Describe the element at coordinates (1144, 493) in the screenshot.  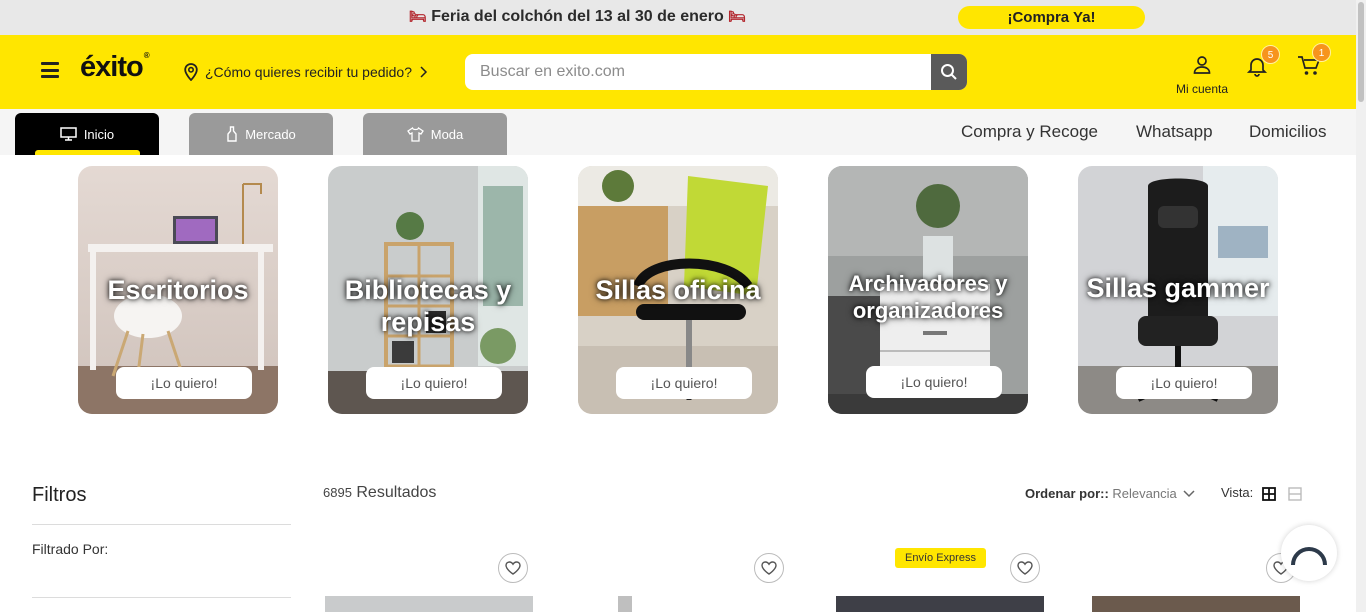
I see `sort-value: Relevancia` at that location.